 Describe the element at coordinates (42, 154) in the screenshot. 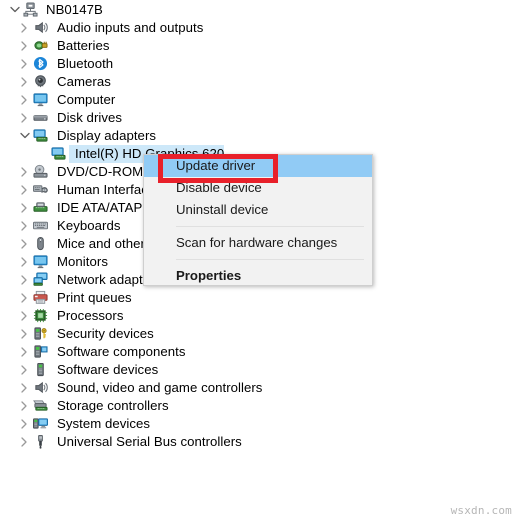

I see `chevron-placeholder` at that location.